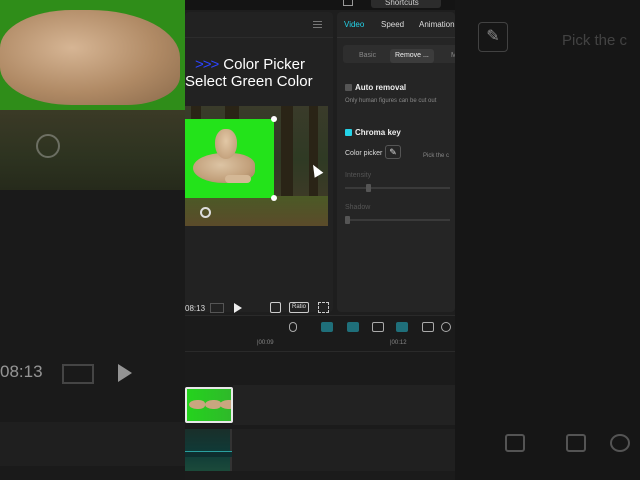 This screenshot has height=480, width=640. I want to click on intensity-knob, so click(368, 188).